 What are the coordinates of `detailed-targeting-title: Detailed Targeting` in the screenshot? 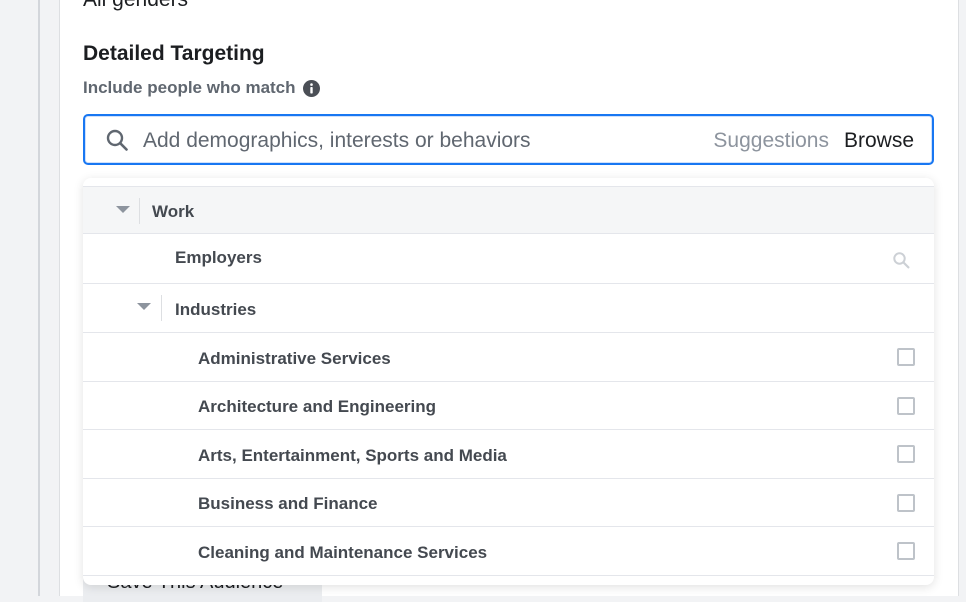 It's located at (174, 53).